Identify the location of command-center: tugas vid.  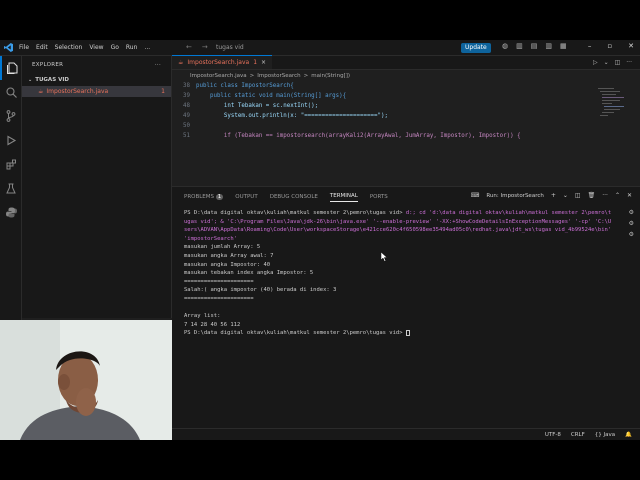
(332, 48).